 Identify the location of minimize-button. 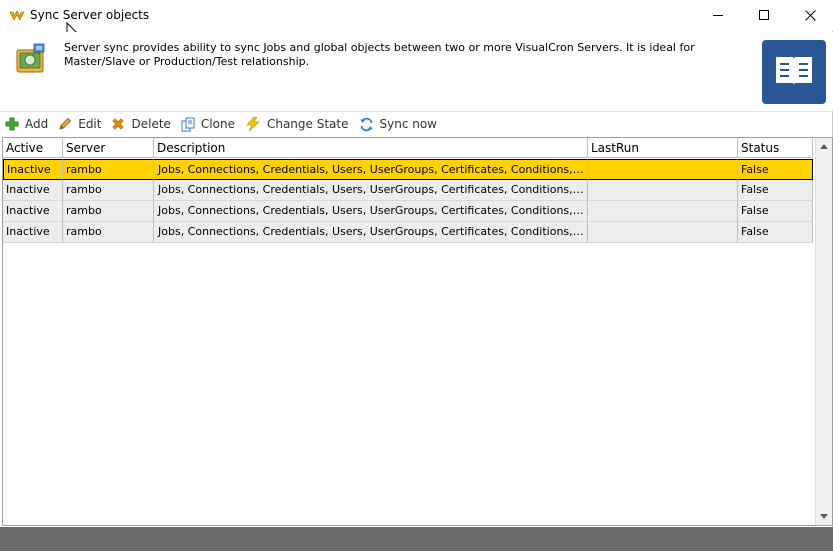
(718, 15).